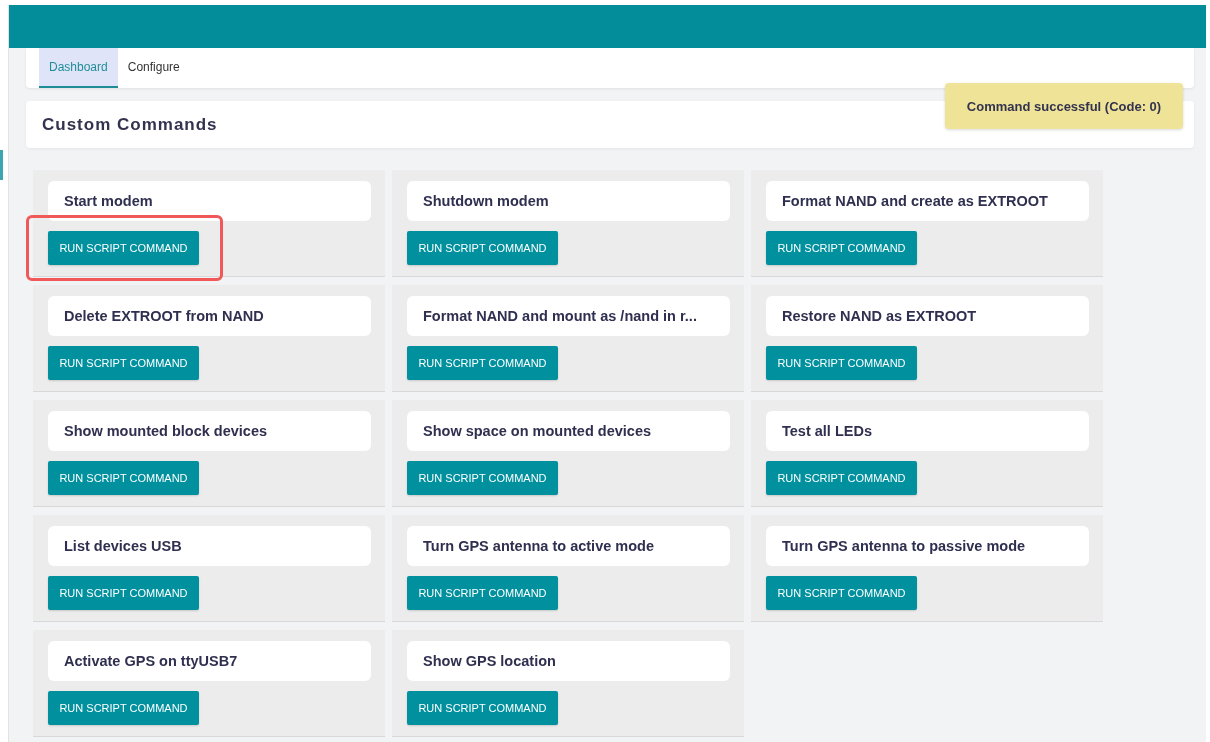  Describe the element at coordinates (130, 124) in the screenshot. I see `section-title: Custom Commands` at that location.